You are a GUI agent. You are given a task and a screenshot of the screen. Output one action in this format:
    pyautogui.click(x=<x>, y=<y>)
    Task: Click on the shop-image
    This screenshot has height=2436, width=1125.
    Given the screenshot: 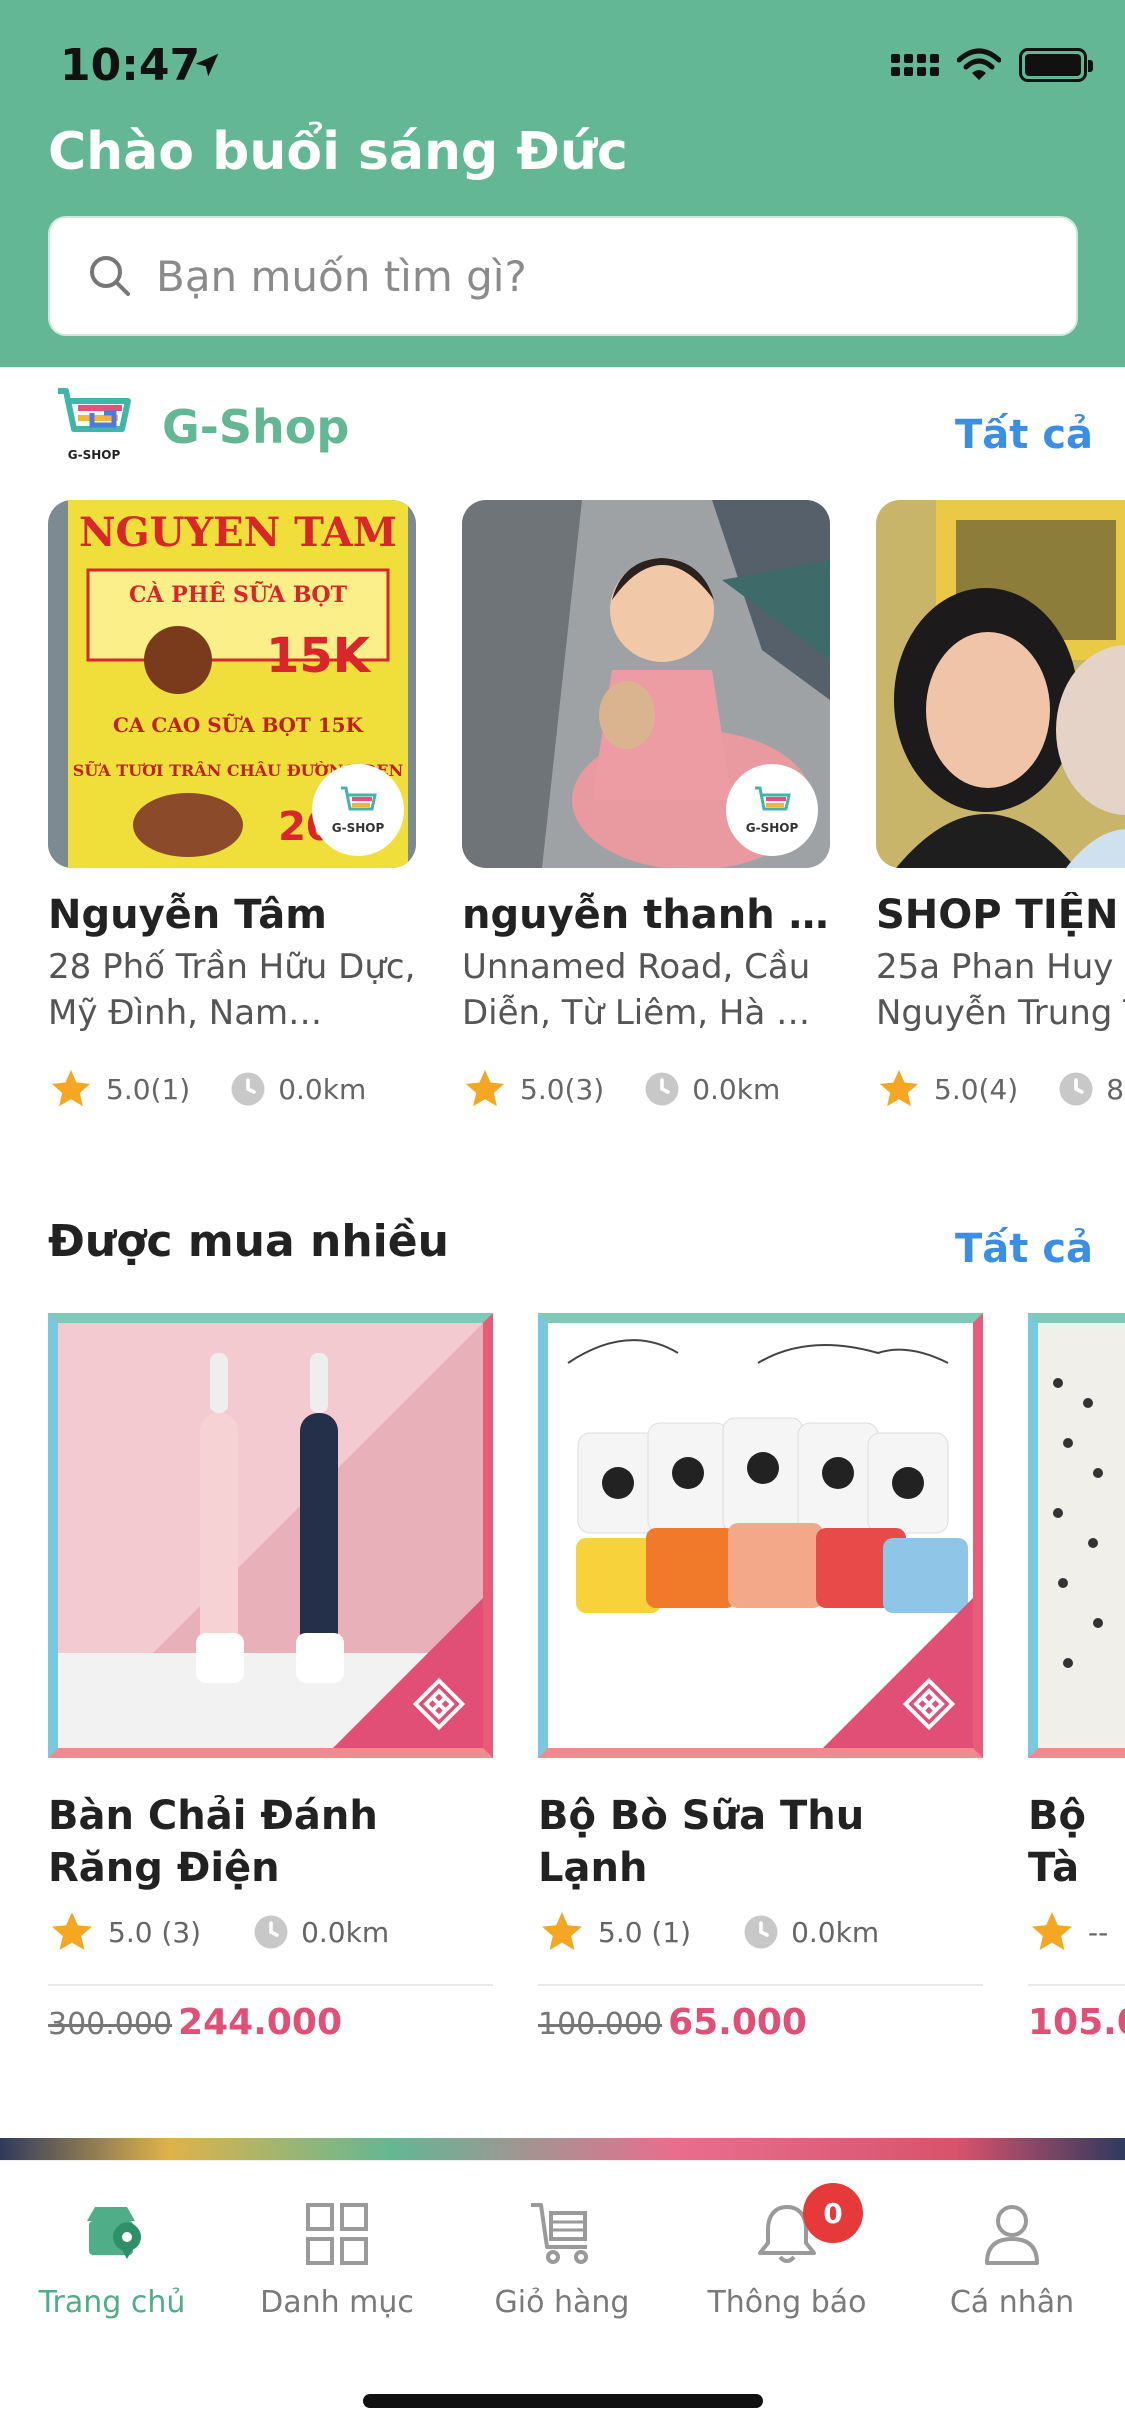 What is the action you would take?
    pyautogui.click(x=1000, y=684)
    